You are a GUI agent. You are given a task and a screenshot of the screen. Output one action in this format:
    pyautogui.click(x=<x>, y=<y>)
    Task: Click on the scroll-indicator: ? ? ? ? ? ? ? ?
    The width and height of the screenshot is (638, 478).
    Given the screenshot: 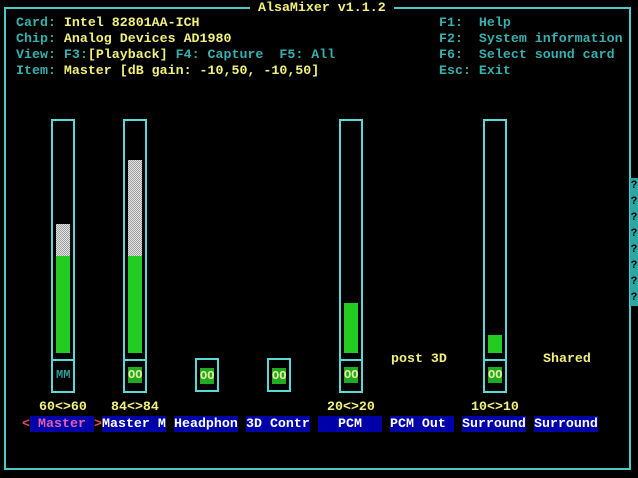 What is the action you would take?
    pyautogui.click(x=634, y=242)
    